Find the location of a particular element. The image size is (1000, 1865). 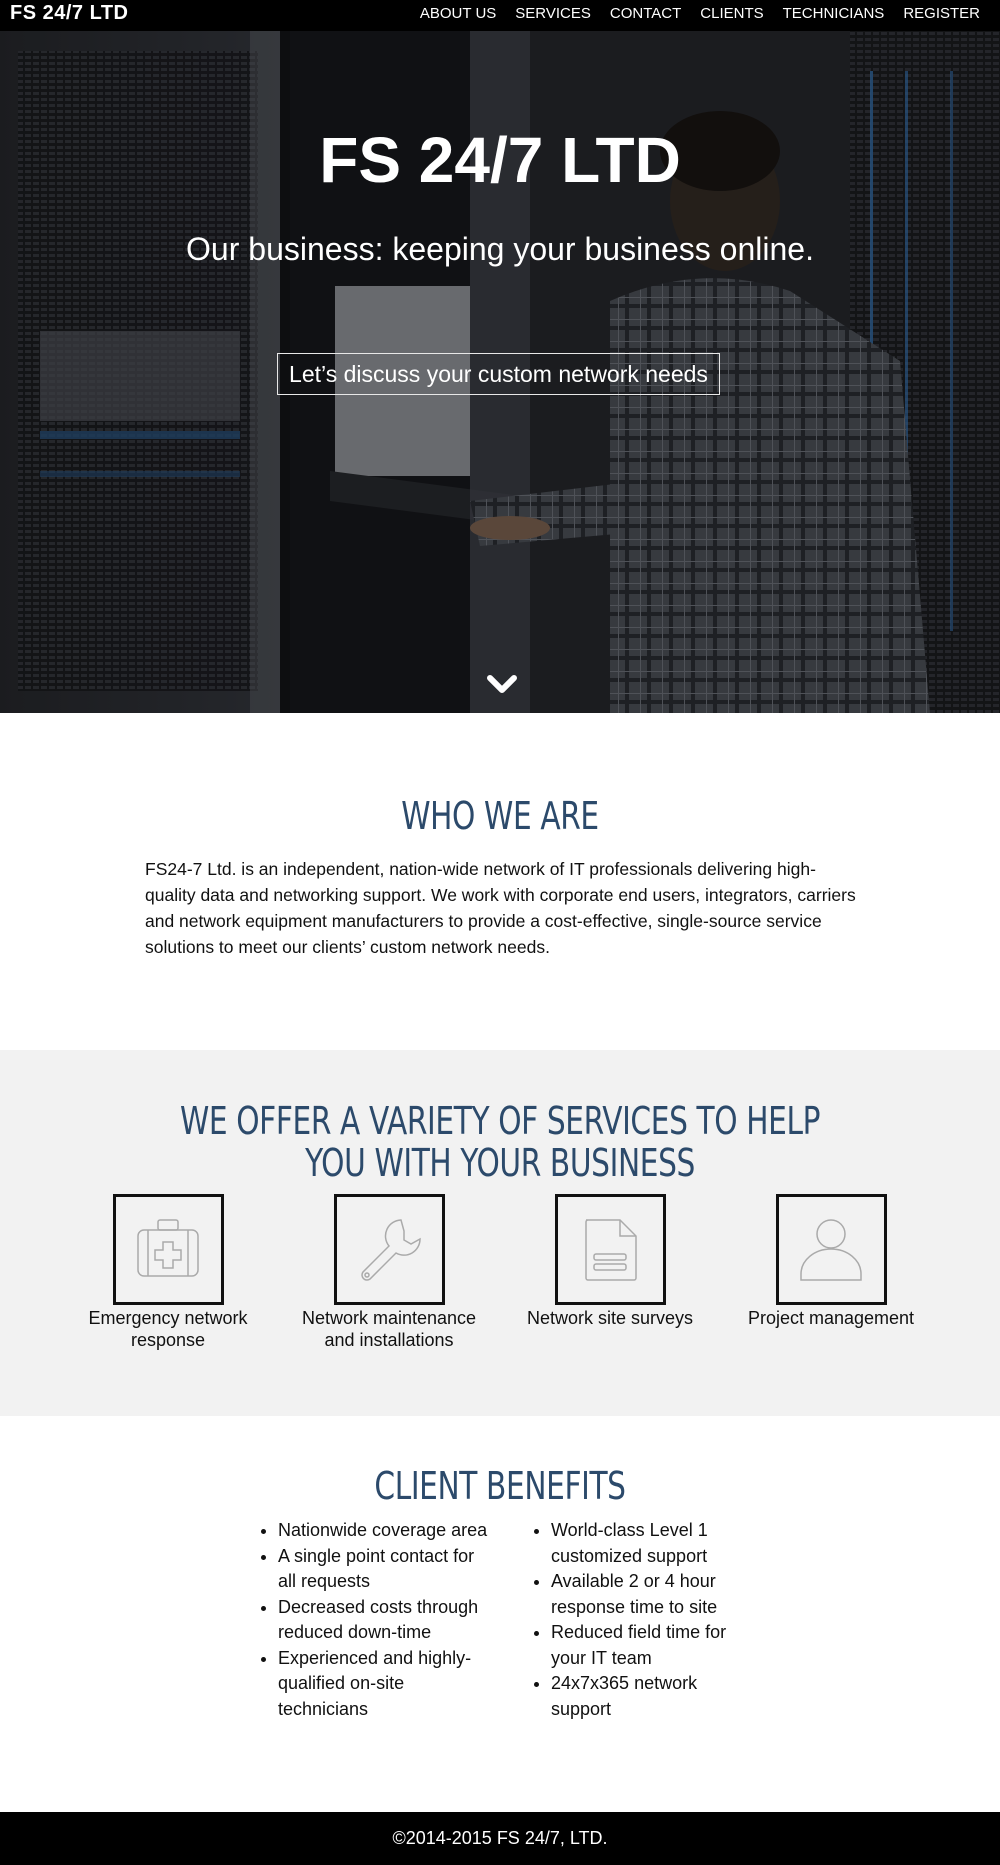

services-heading-line2: YOU WITH YOUR BUSINESS is located at coordinates (500, 1163).